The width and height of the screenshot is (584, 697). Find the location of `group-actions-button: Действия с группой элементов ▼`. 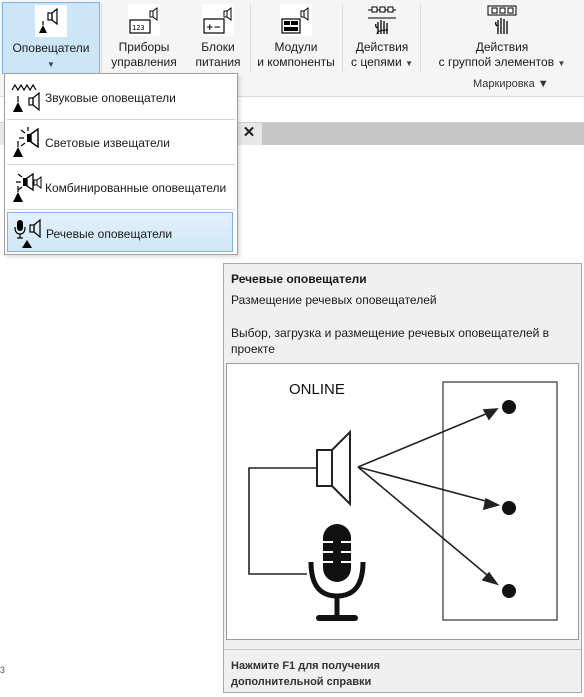

group-actions-button: Действия с группой элементов ▼ is located at coordinates (502, 37).